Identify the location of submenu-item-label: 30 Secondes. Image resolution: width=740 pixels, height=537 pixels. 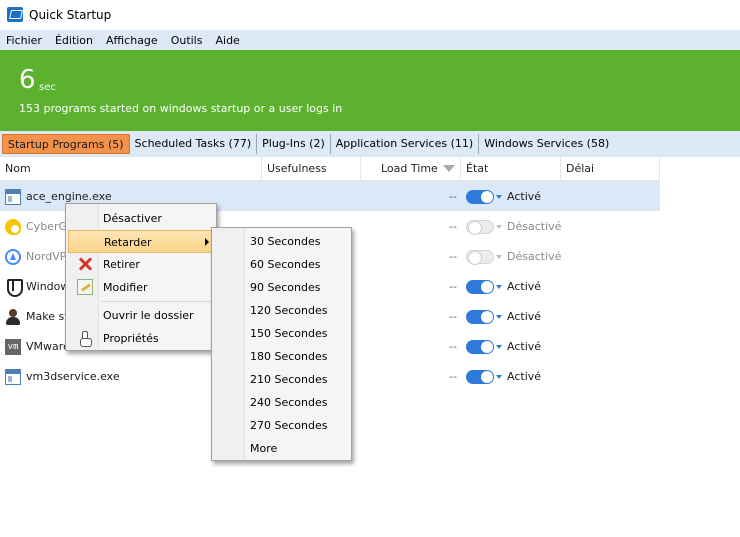
(285, 241).